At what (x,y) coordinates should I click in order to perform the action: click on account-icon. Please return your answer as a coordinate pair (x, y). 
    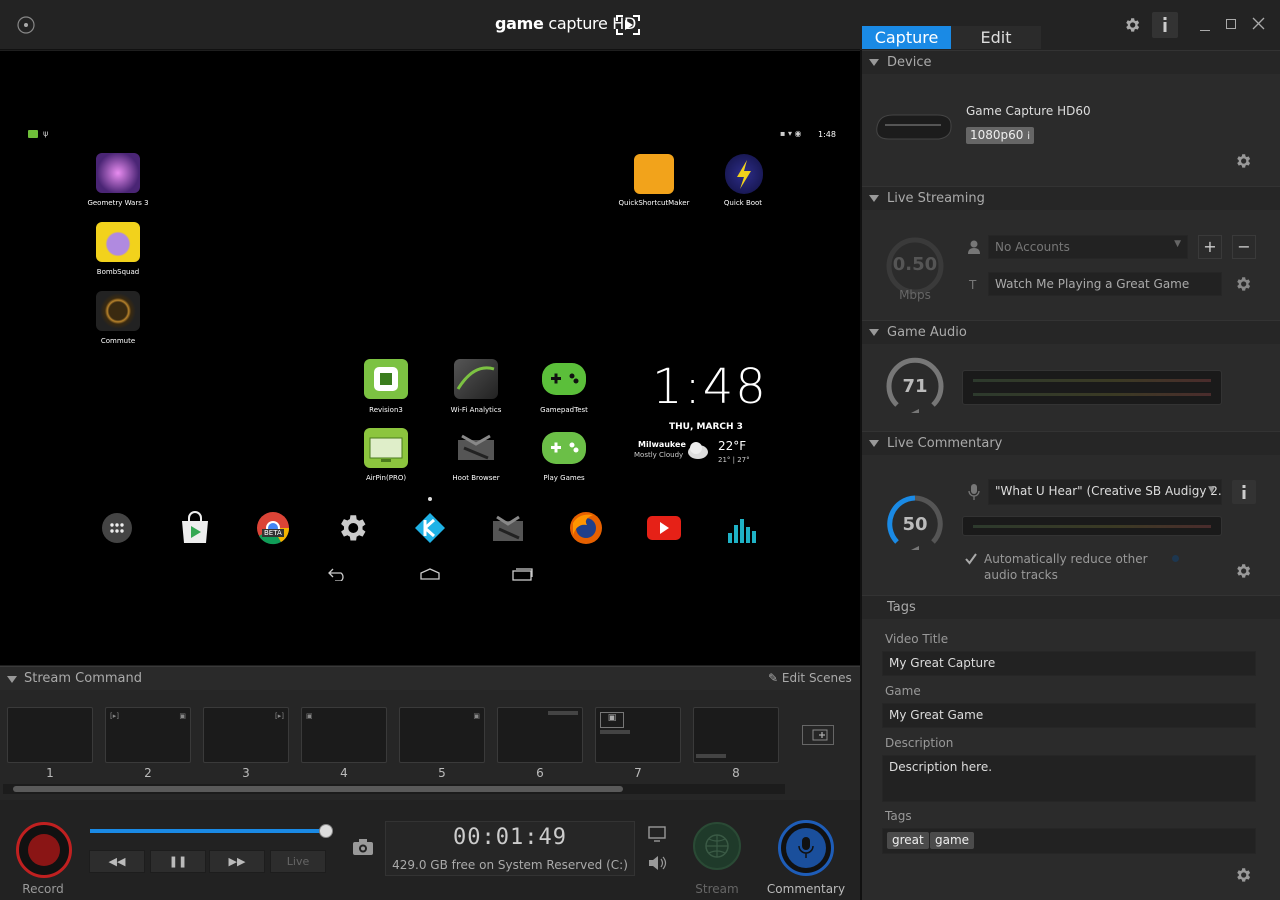
    Looking at the image, I should click on (974, 247).